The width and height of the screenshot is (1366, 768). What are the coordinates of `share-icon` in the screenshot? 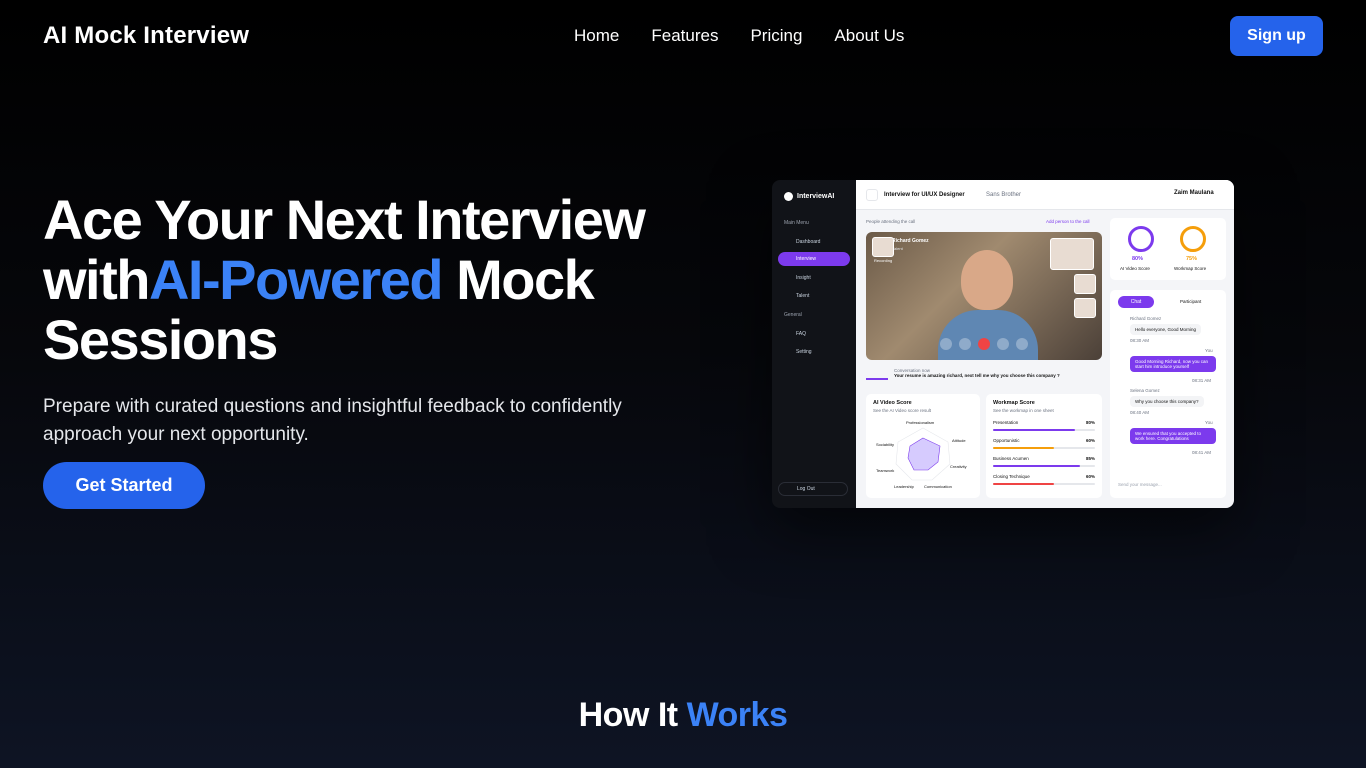 It's located at (1003, 344).